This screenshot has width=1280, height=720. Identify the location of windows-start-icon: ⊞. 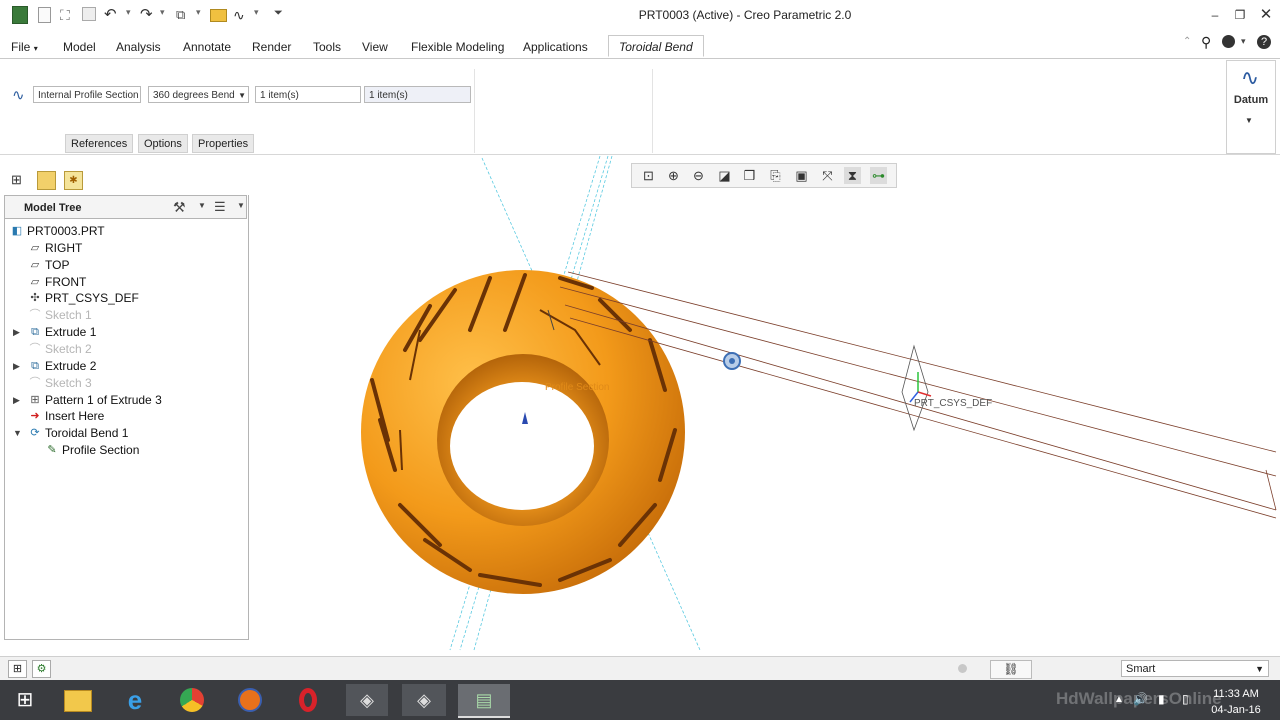
(25, 700).